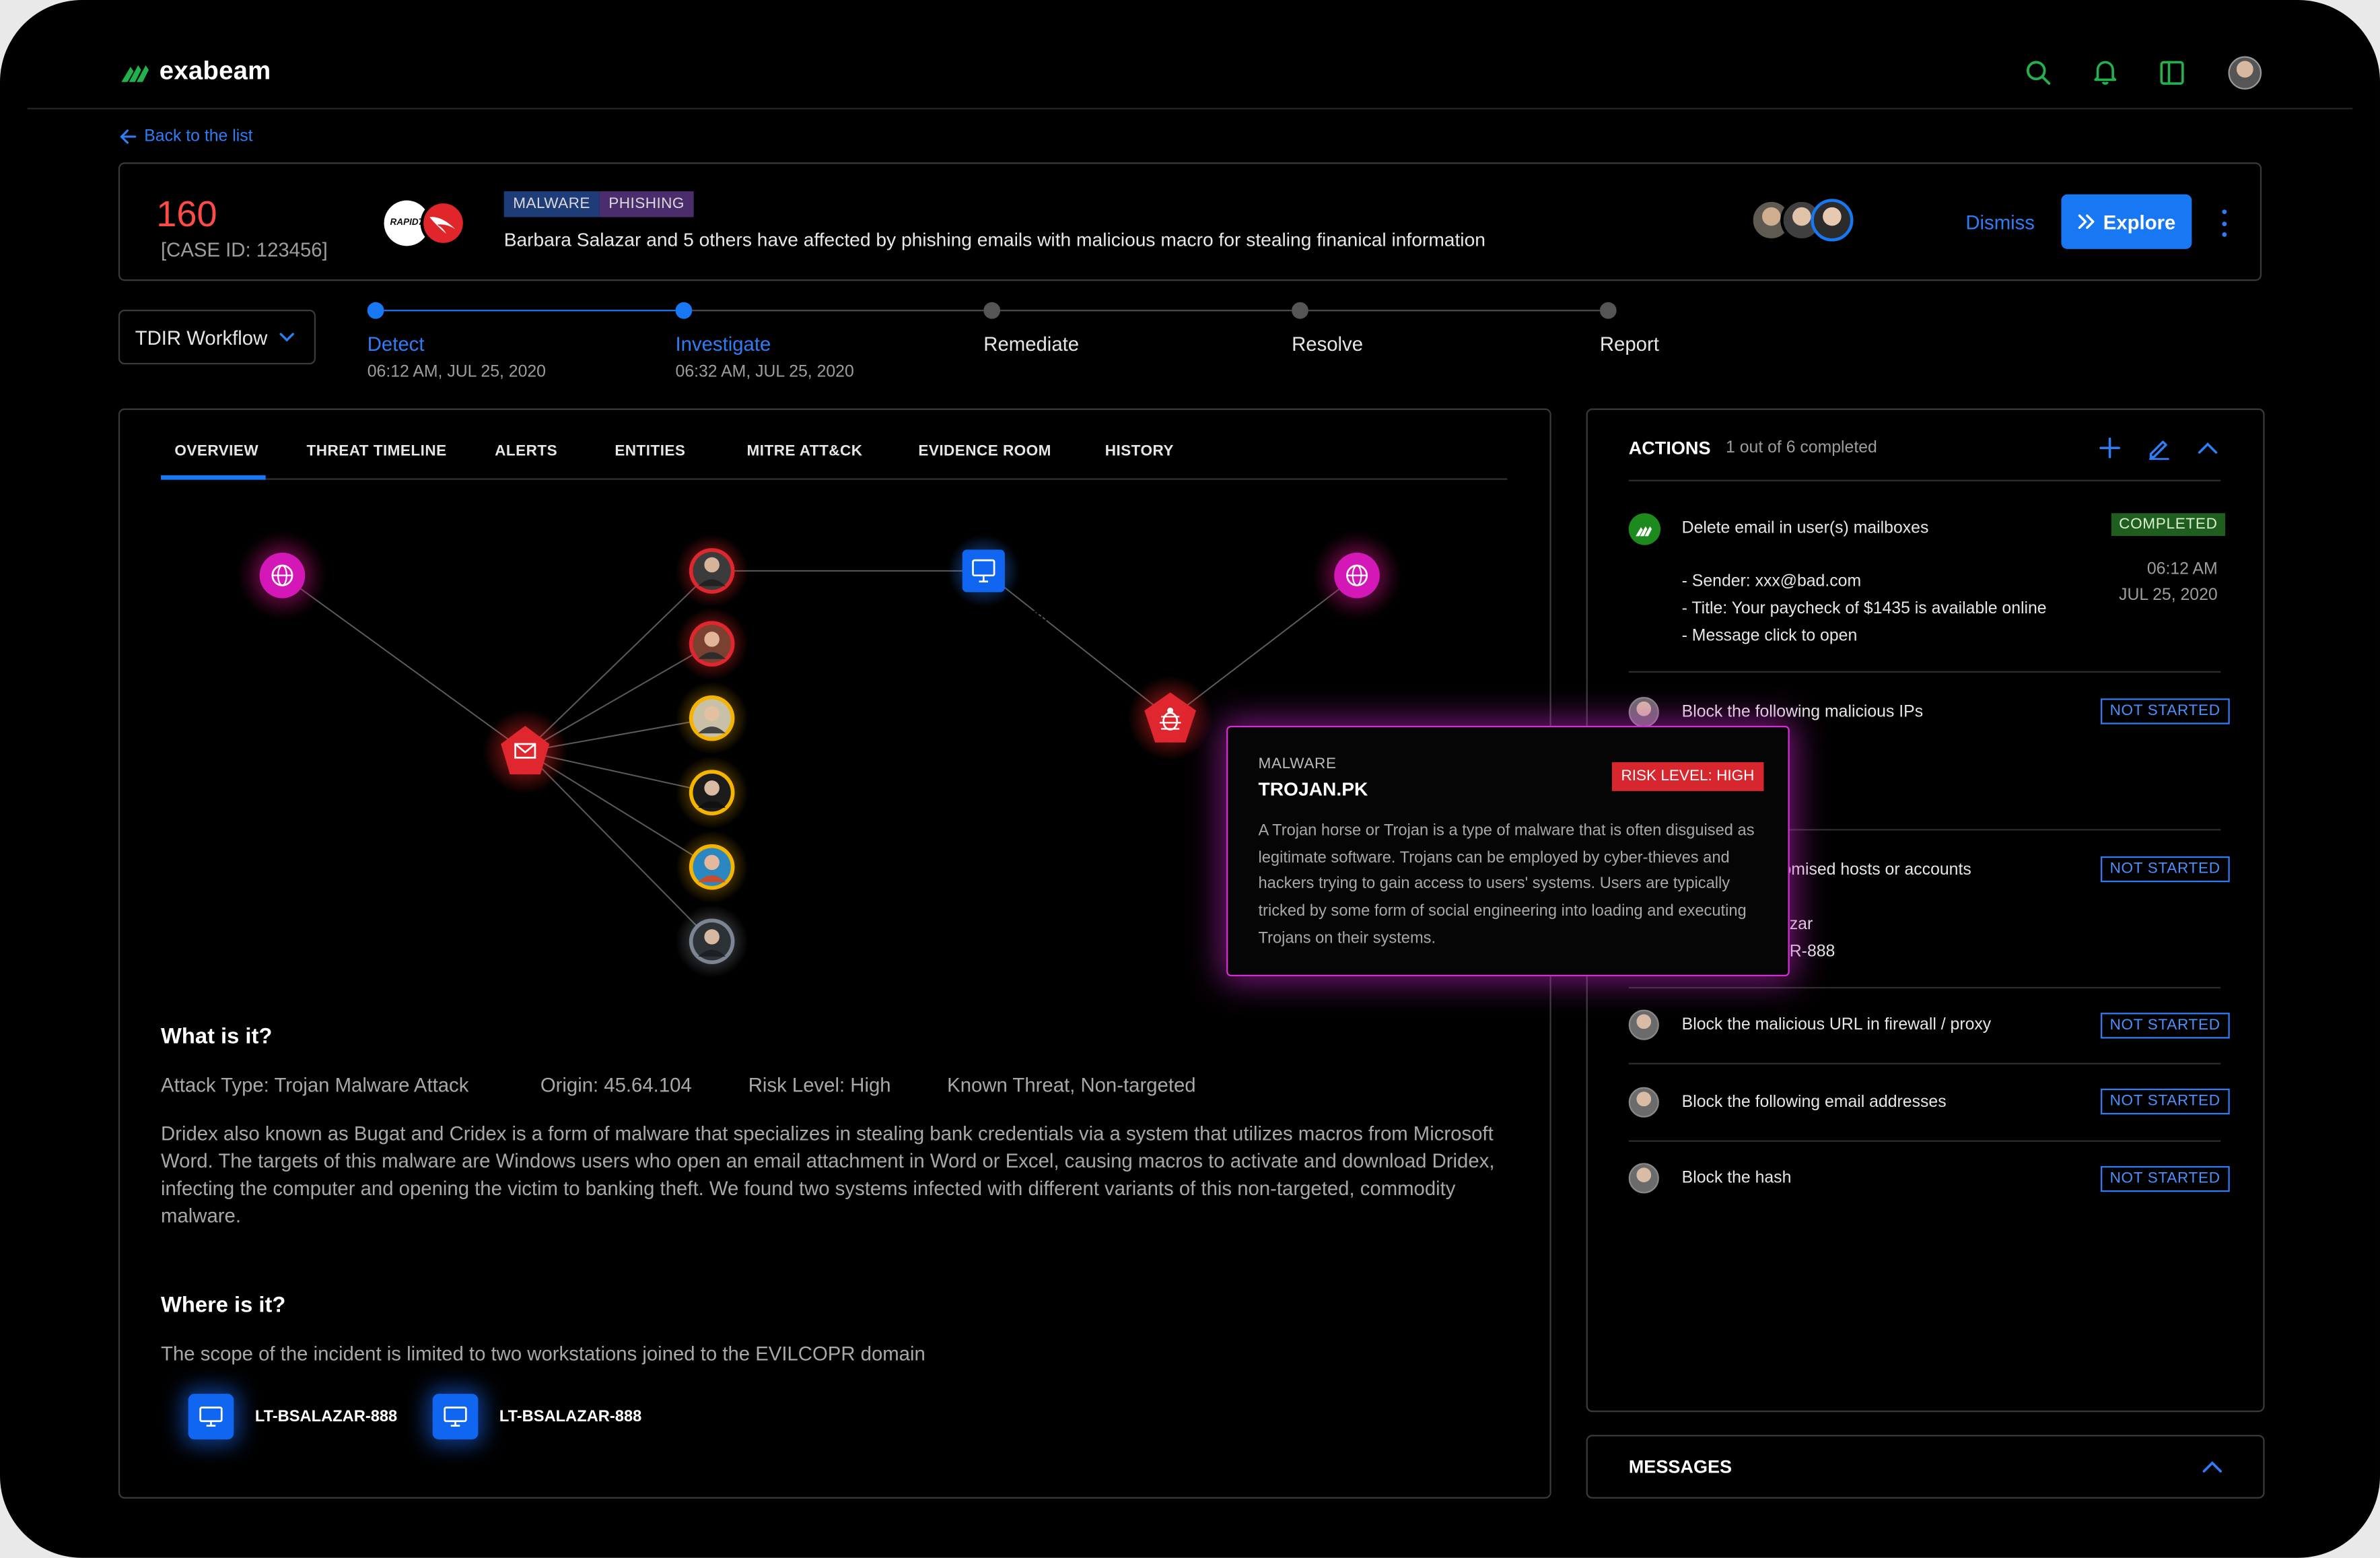 This screenshot has height=1558, width=2380. Describe the element at coordinates (1876, 870) in the screenshot. I see `action-item-label: omised hosts or accounts` at that location.